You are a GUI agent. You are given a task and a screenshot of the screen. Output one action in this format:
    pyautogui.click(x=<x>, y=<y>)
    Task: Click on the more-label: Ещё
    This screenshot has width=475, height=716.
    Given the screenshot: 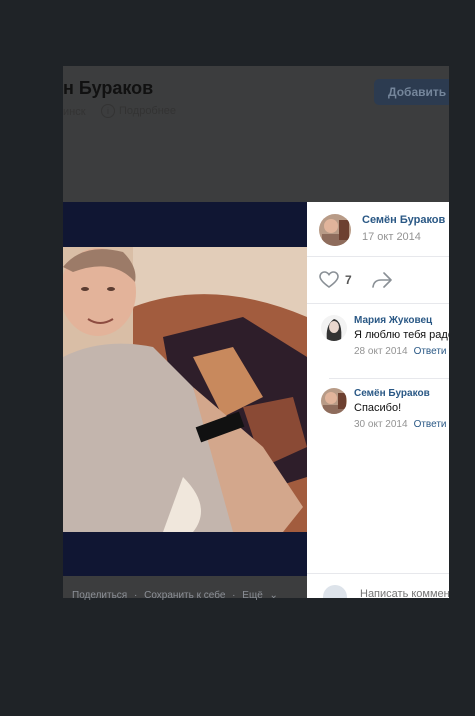 What is the action you would take?
    pyautogui.click(x=252, y=595)
    